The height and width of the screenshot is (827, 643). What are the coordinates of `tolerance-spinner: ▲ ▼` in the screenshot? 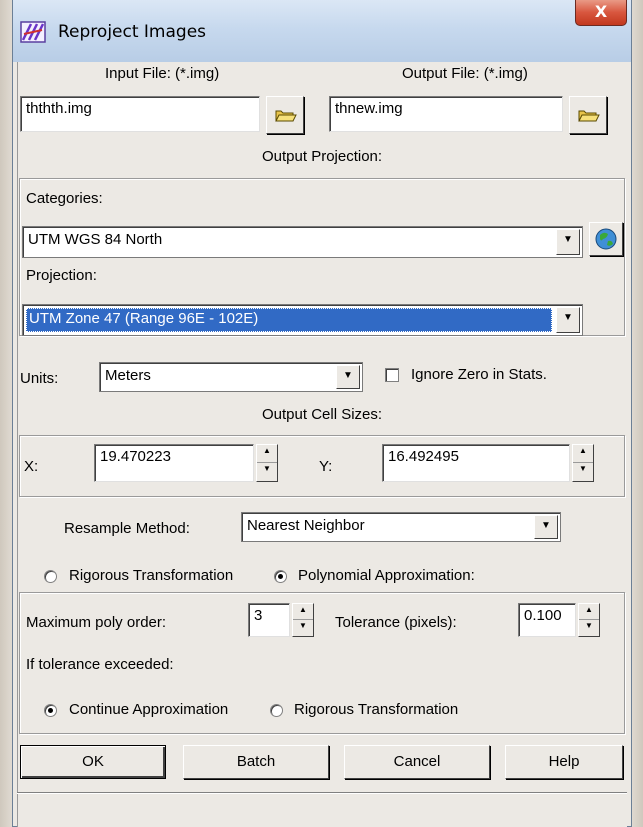 It's located at (589, 620).